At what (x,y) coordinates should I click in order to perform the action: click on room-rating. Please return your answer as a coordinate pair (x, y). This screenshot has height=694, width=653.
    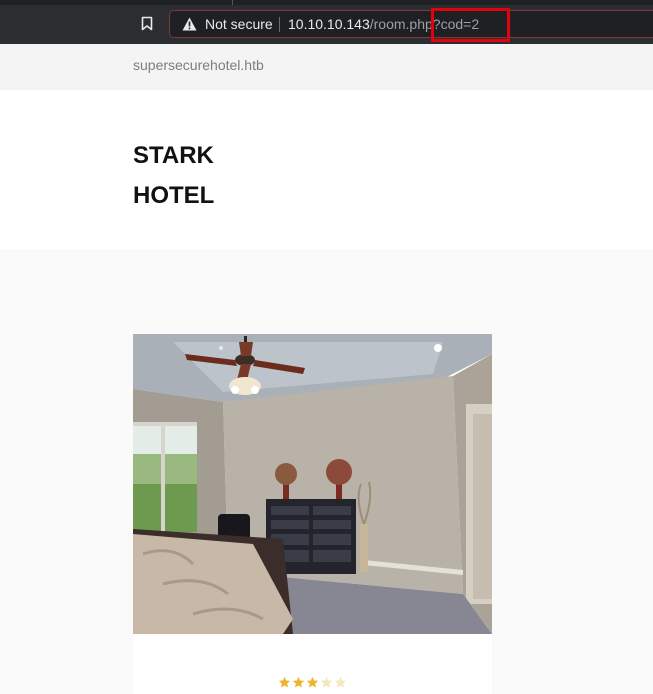
    Looking at the image, I should click on (313, 683).